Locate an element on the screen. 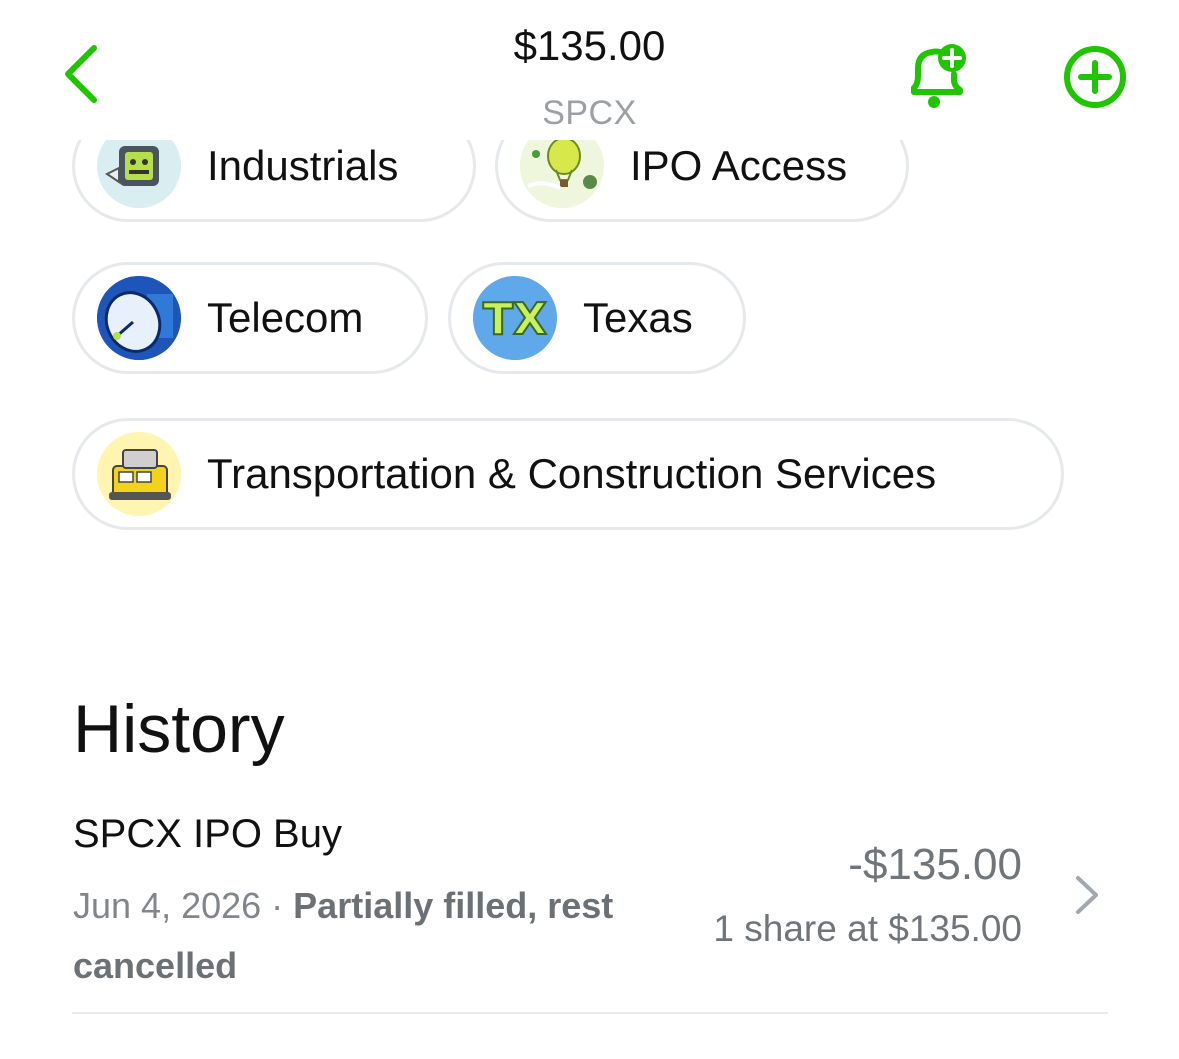 The image size is (1179, 1059). history-item-detail: 1 share at $135.00 is located at coordinates (867, 928).